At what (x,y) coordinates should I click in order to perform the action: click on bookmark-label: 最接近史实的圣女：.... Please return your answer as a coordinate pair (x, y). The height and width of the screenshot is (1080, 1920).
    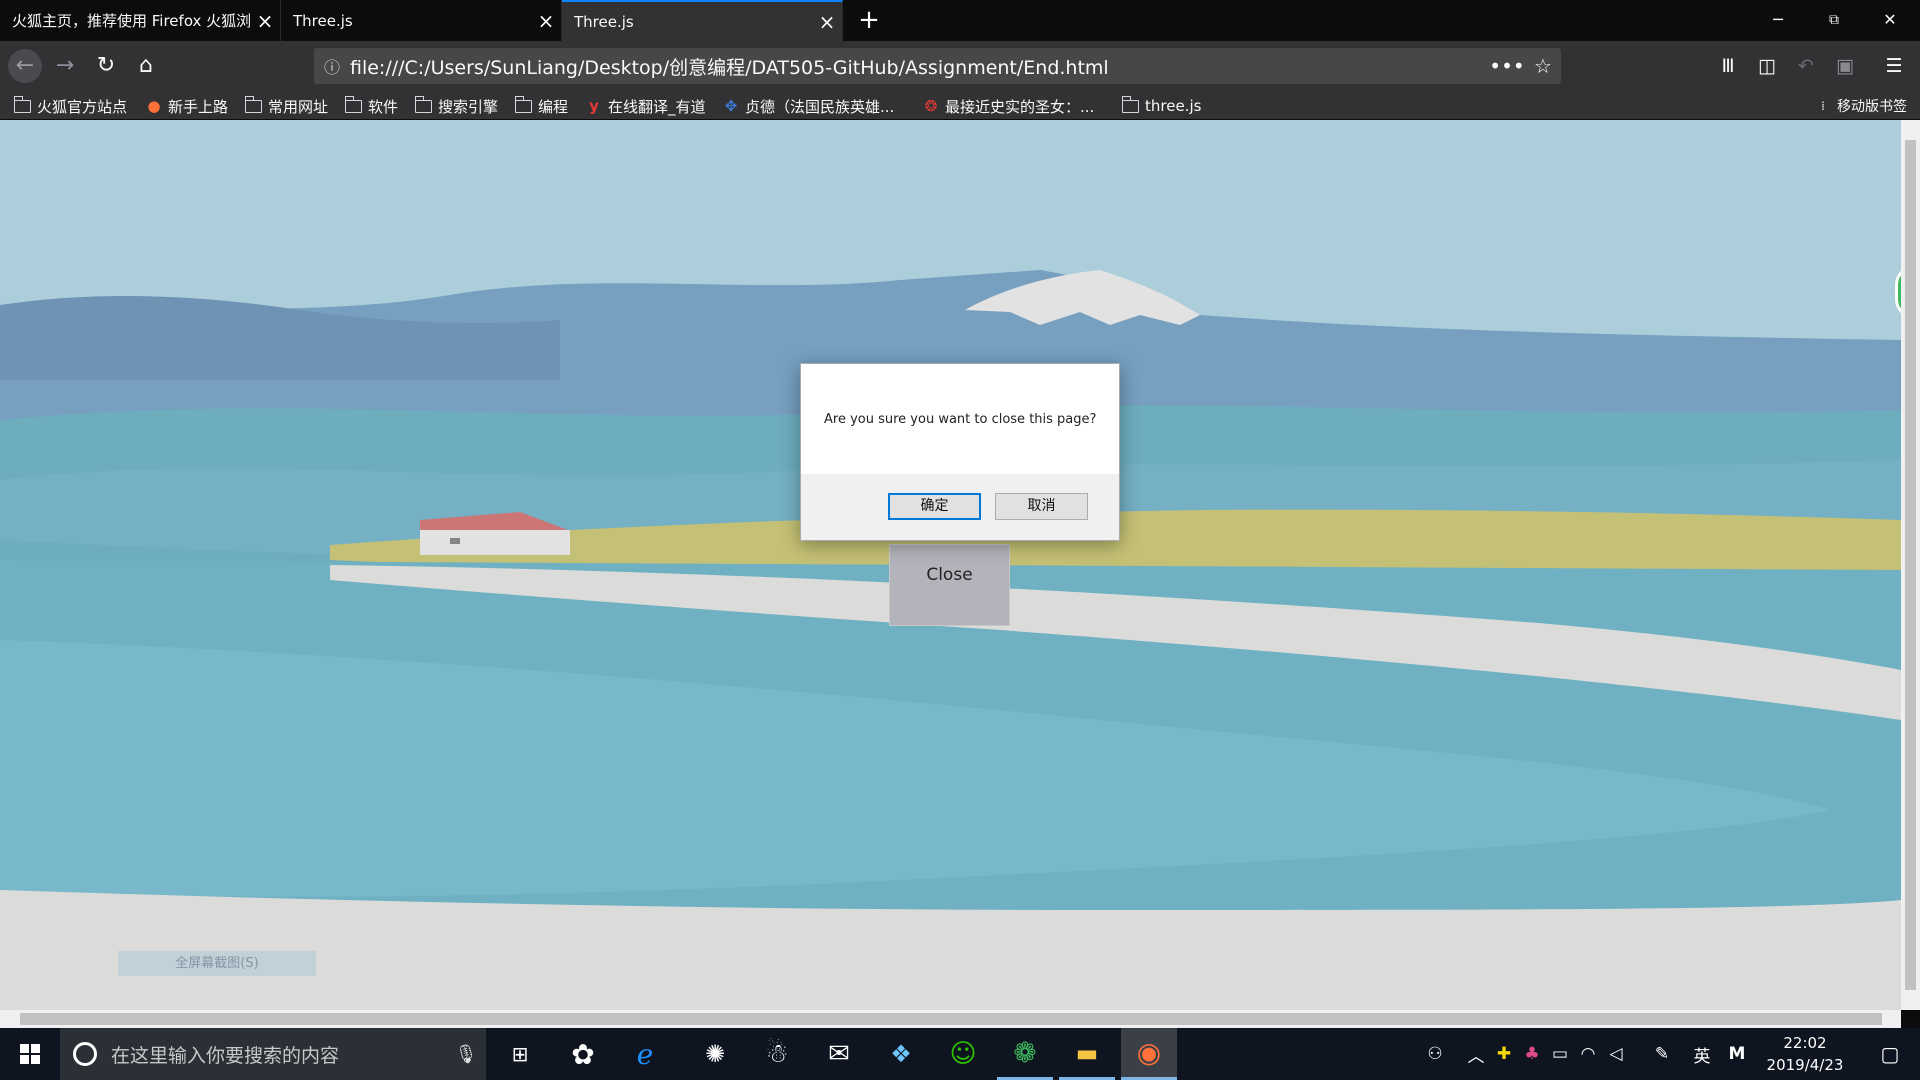
    Looking at the image, I should click on (1020, 106).